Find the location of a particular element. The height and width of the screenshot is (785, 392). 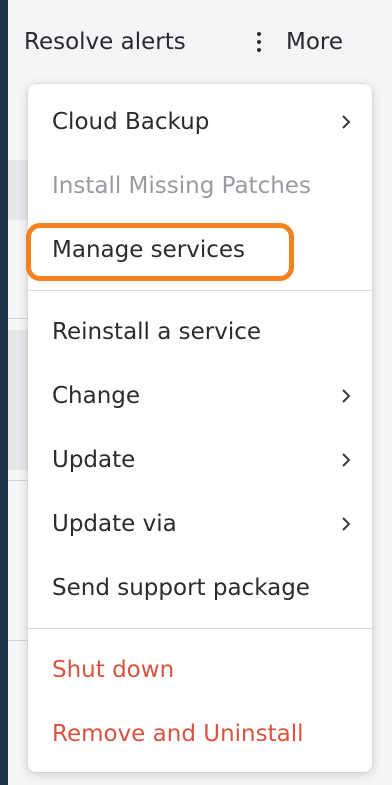

menu-item-cloud-backup: Cloud Backup is located at coordinates (200, 122).